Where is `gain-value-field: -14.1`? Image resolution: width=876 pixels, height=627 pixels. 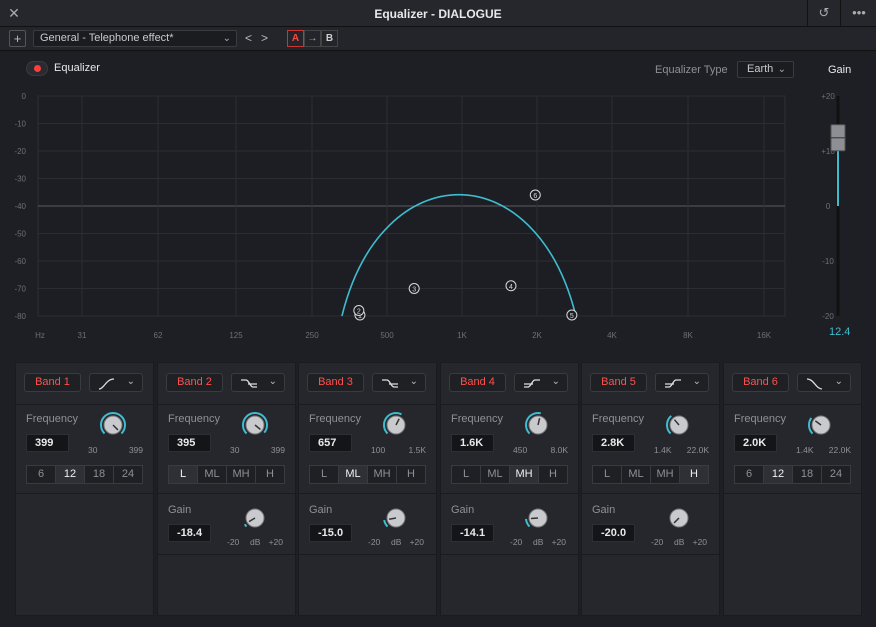
gain-value-field: -14.1 is located at coordinates (472, 533).